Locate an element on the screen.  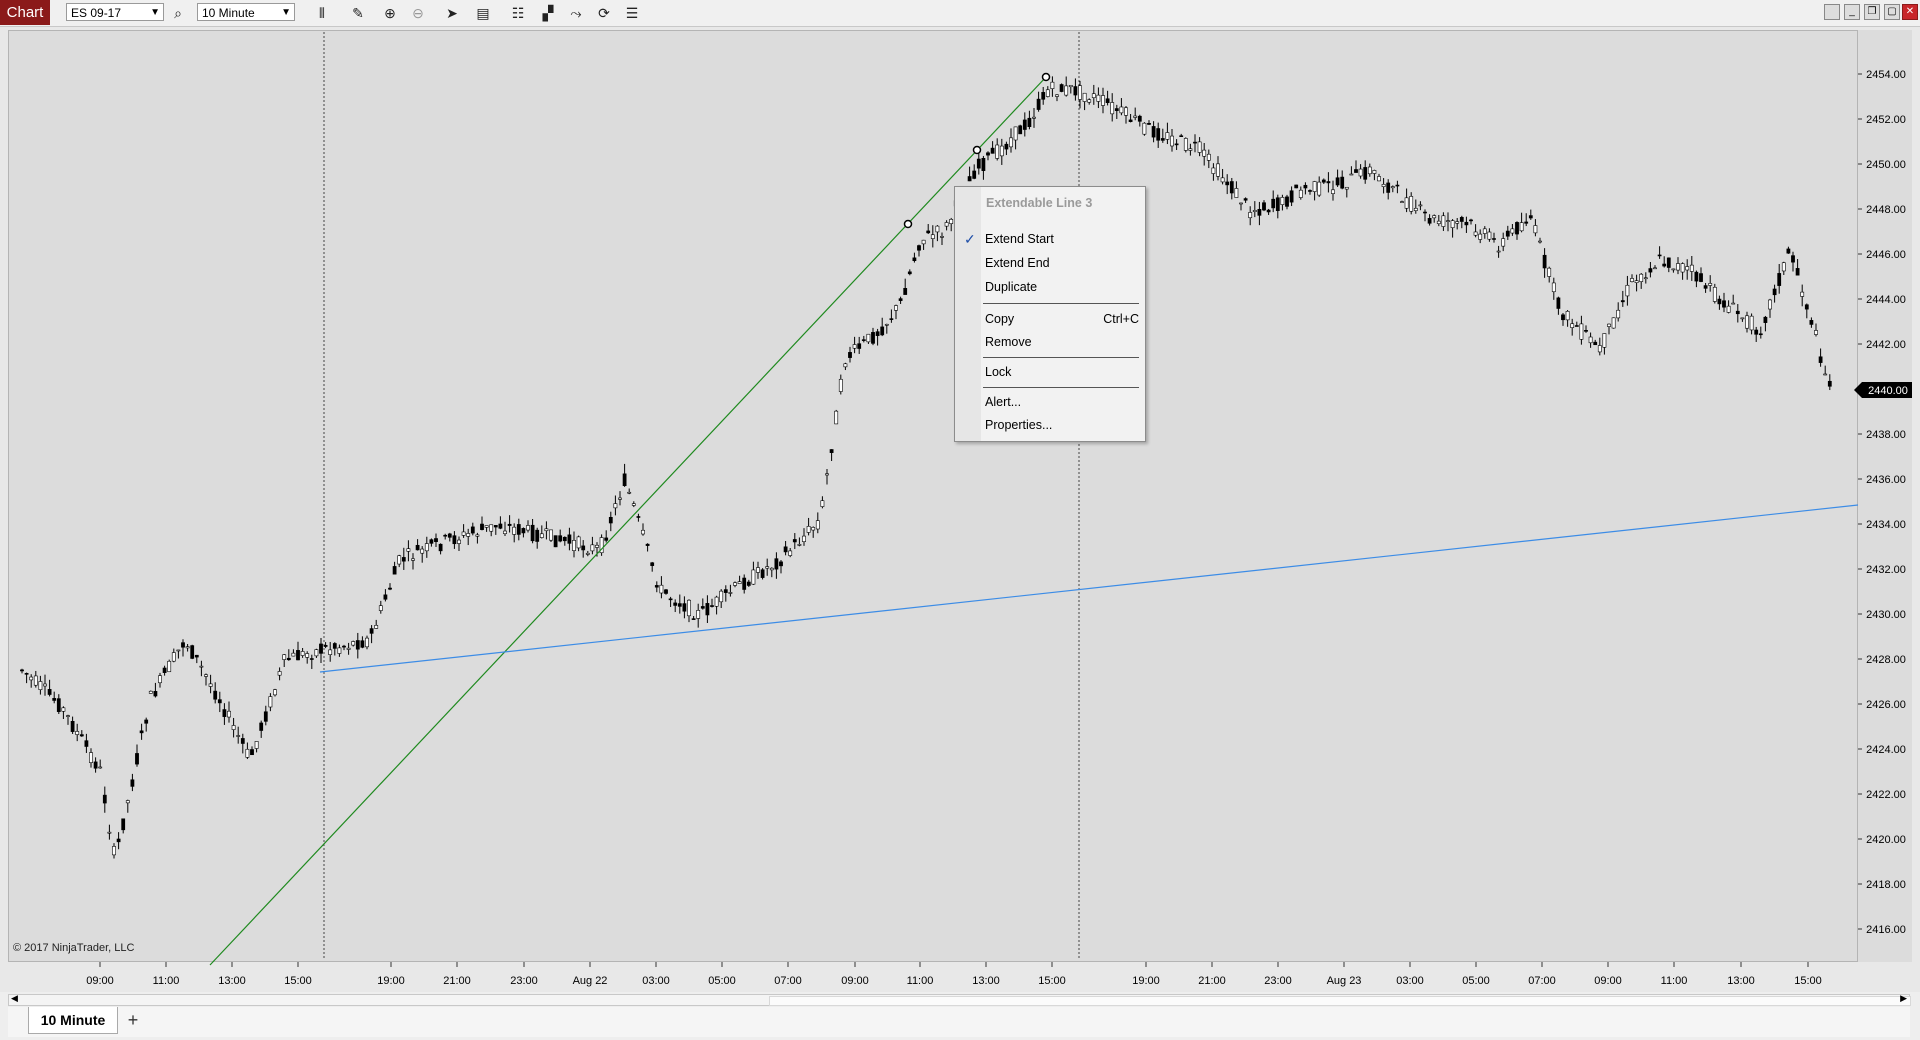
price-label: 2452.00 is located at coordinates (1886, 120).